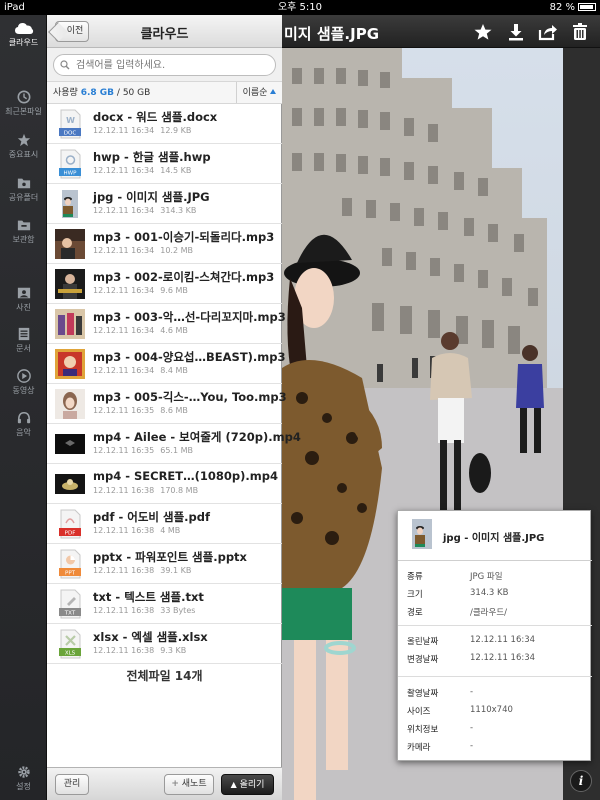 Image resolution: width=600 pixels, height=800 pixels. Describe the element at coordinates (23, 111) in the screenshot. I see `rail-item-label: 최근본파일` at that location.